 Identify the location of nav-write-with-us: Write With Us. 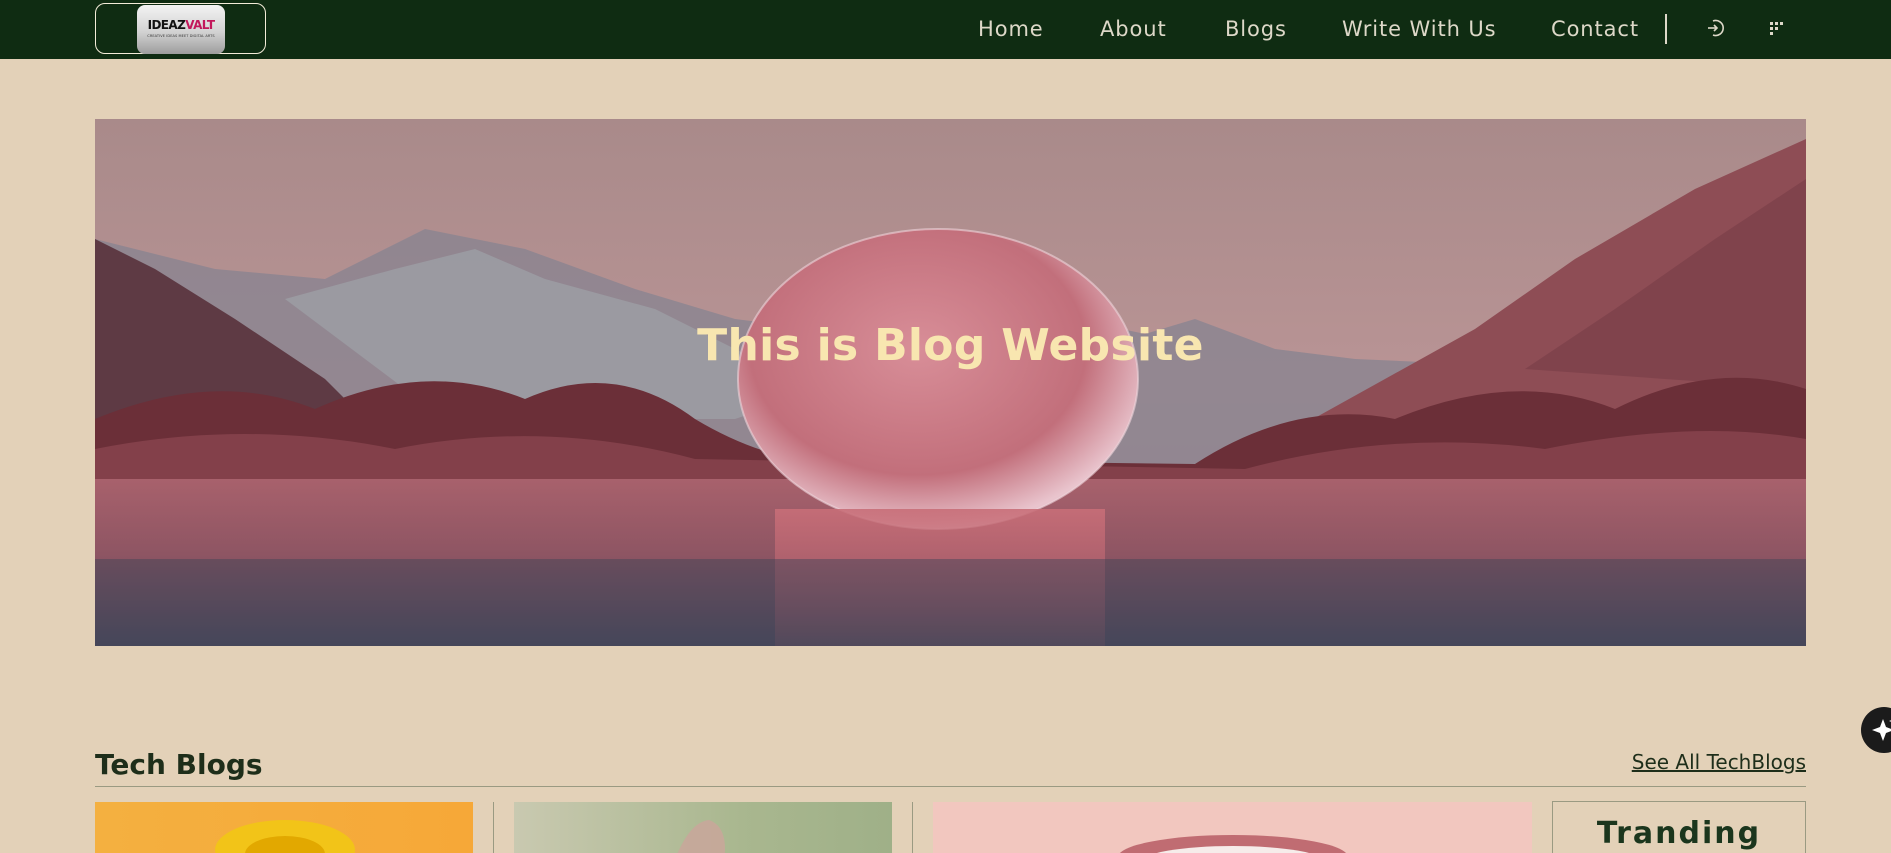
(1419, 29).